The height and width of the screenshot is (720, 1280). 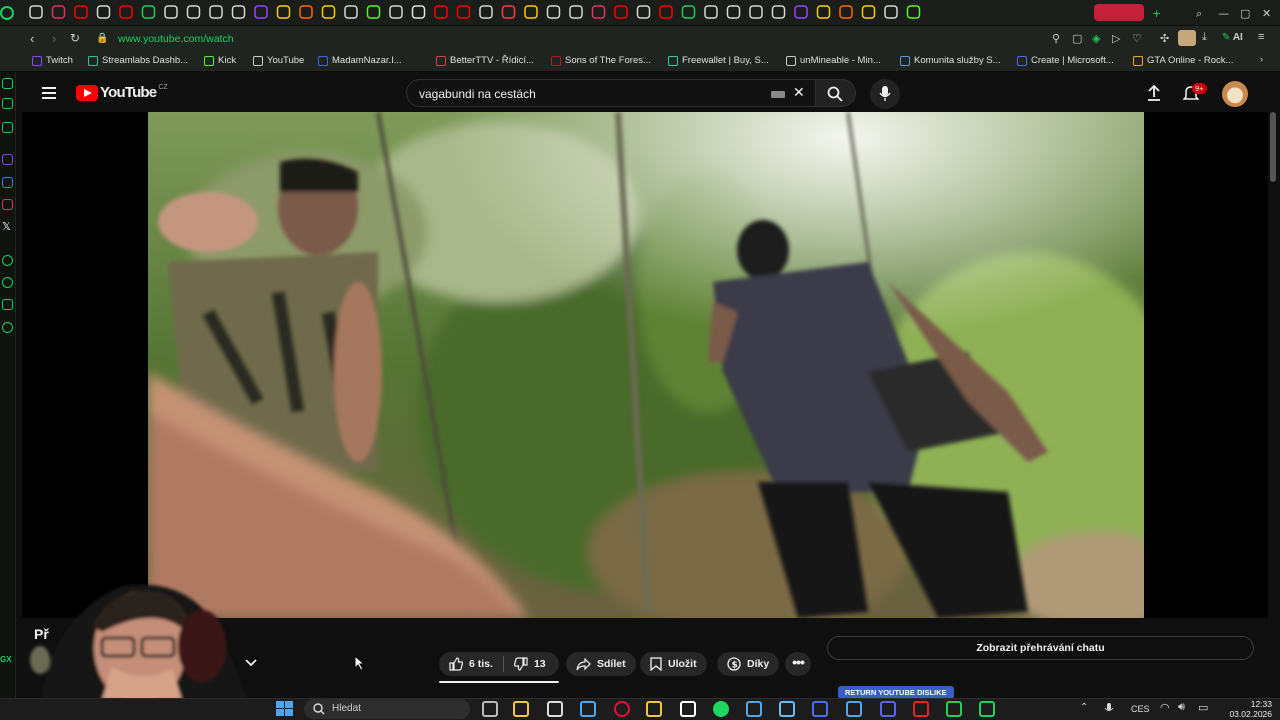 I want to click on extensions-icon, so click(x=7, y=304).